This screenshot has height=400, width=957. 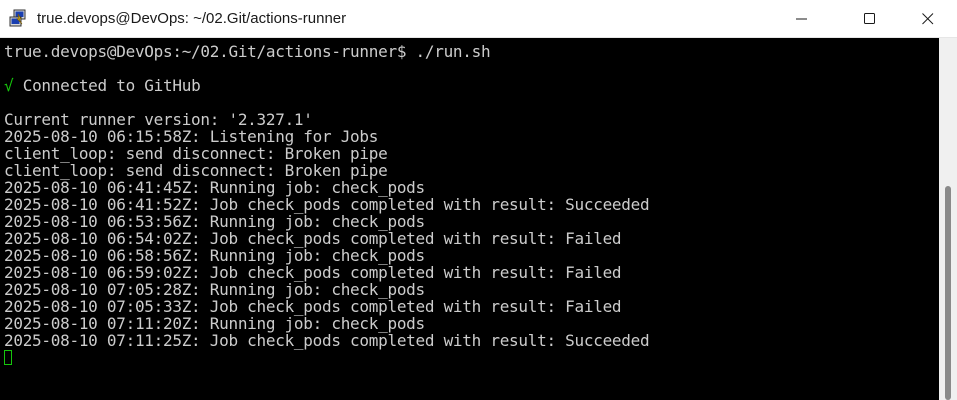 What do you see at coordinates (191, 136) in the screenshot?
I see `output-line: 2025-08-10 06:15:58Z: Listening for Jobs` at bounding box center [191, 136].